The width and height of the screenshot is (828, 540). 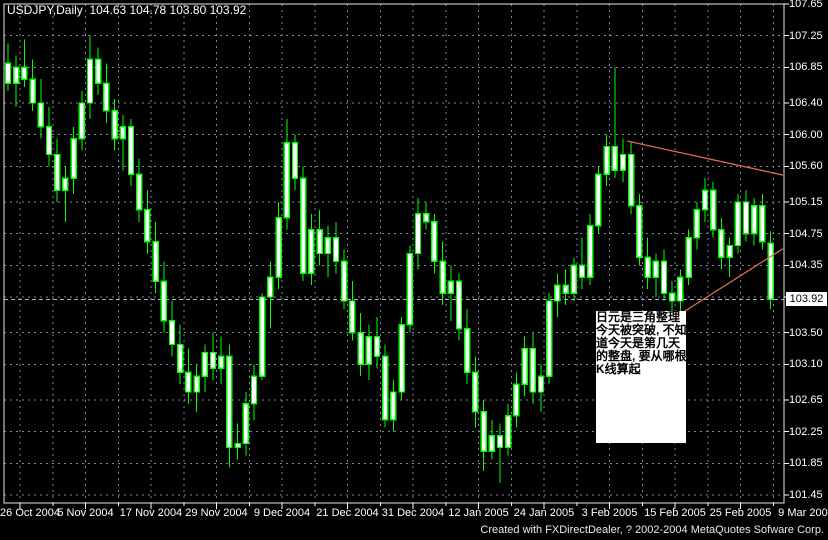 I want to click on y-axis-label: 106.40, so click(x=806, y=102).